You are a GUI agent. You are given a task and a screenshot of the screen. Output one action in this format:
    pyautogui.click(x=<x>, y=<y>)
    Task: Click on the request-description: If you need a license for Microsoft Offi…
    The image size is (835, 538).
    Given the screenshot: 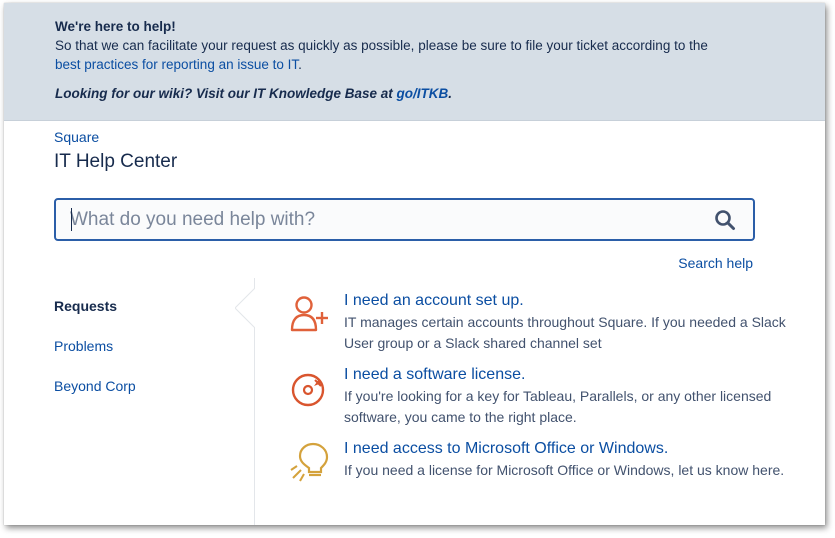 What is the action you would take?
    pyautogui.click(x=564, y=470)
    